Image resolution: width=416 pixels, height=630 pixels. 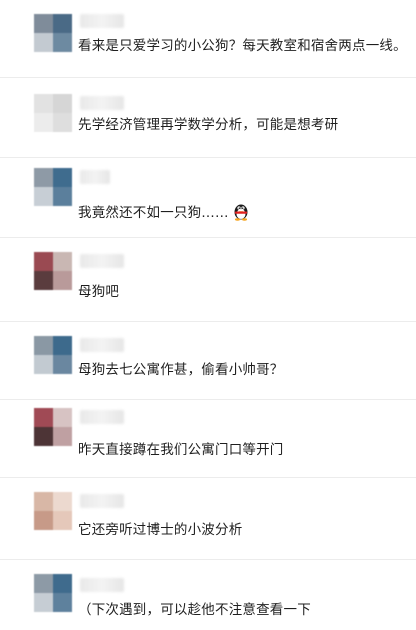 I want to click on comment-text: 母狗吧, so click(x=99, y=292).